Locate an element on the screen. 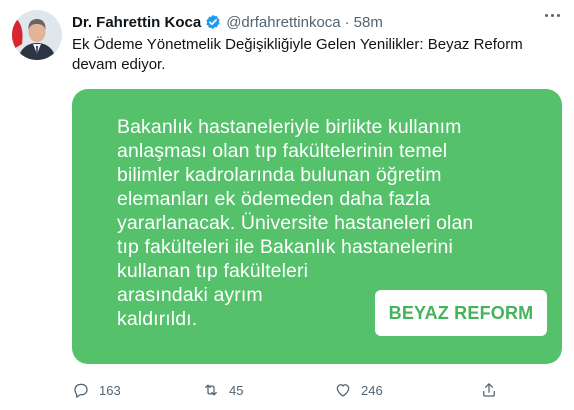 This screenshot has height=410, width=574. media-line: anlaşması olan tıp fakültelerinin temel is located at coordinates (282, 151).